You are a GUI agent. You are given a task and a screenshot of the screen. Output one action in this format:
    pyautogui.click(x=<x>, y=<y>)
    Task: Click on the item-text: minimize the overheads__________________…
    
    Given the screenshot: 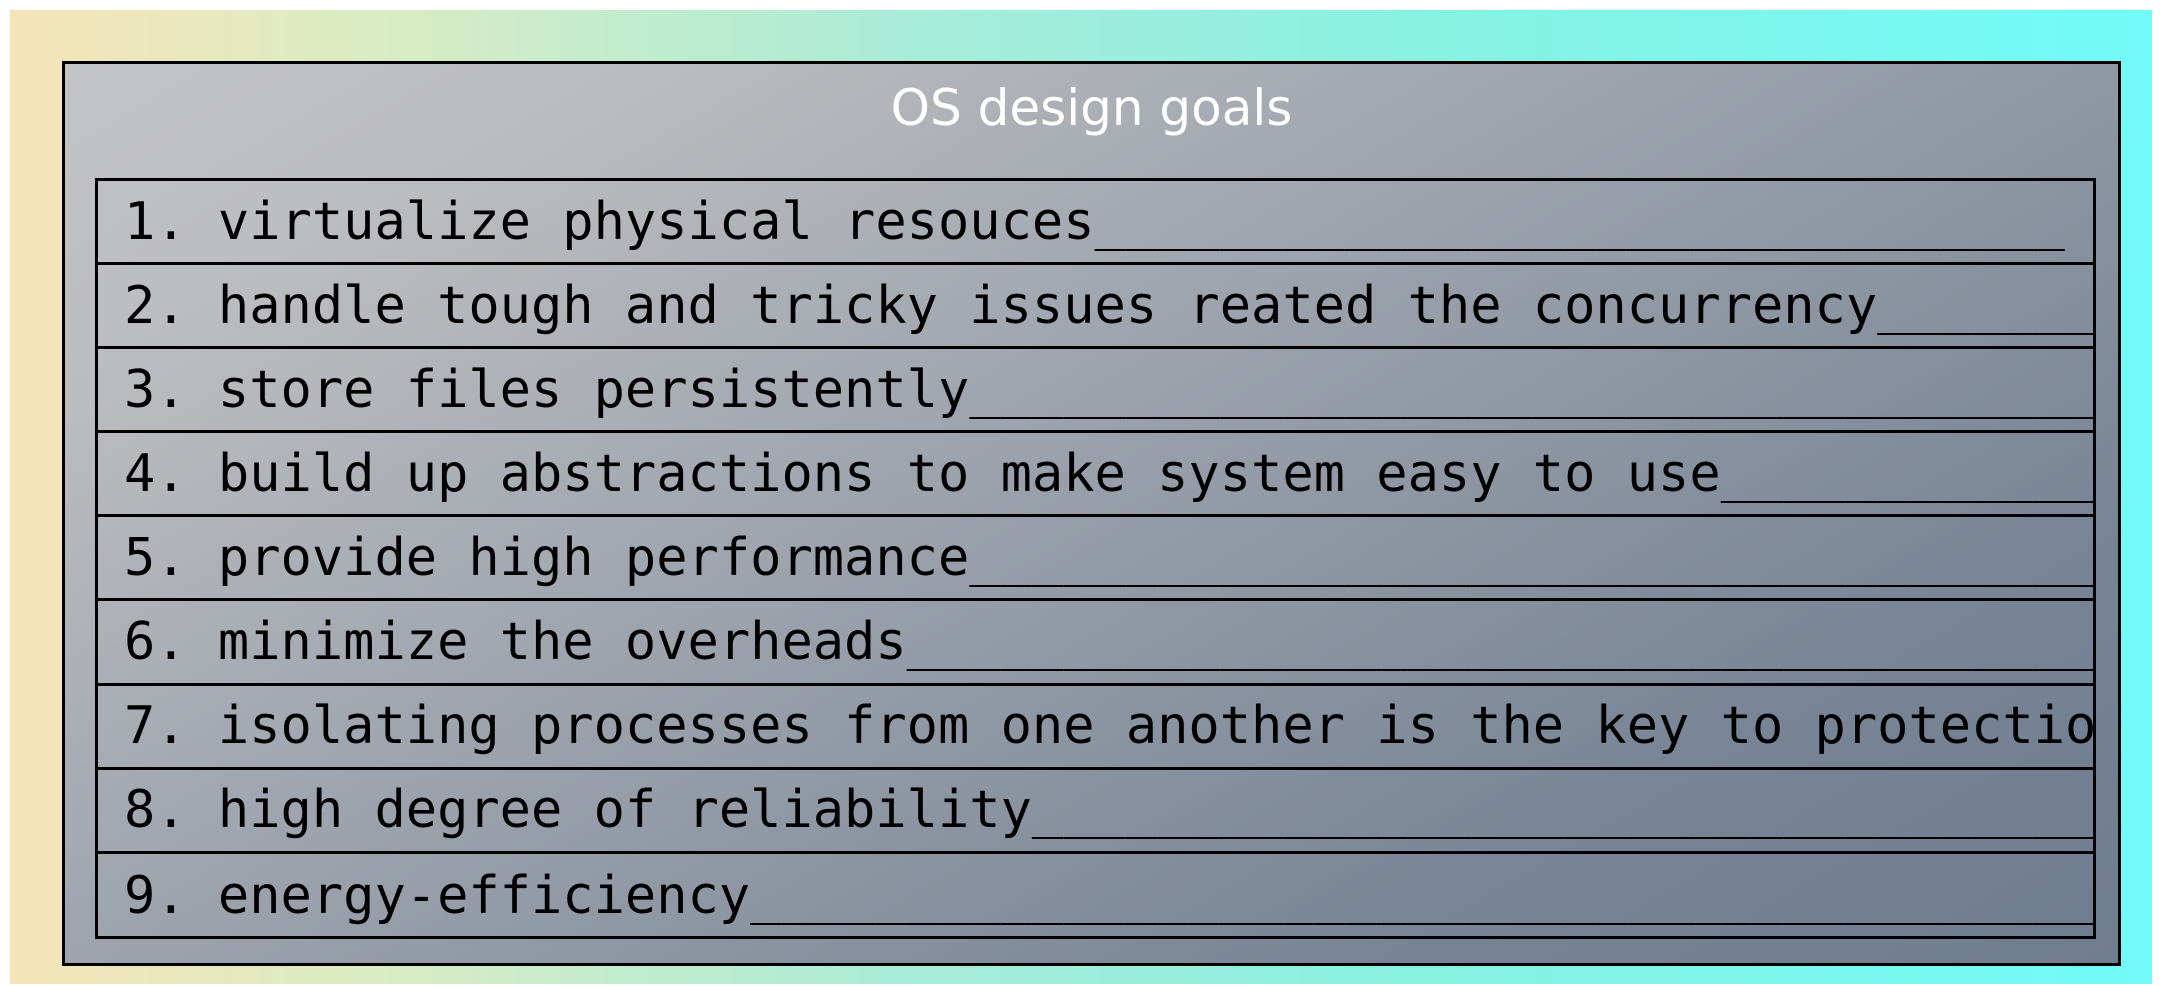 What is the action you would take?
    pyautogui.click(x=1155, y=642)
    